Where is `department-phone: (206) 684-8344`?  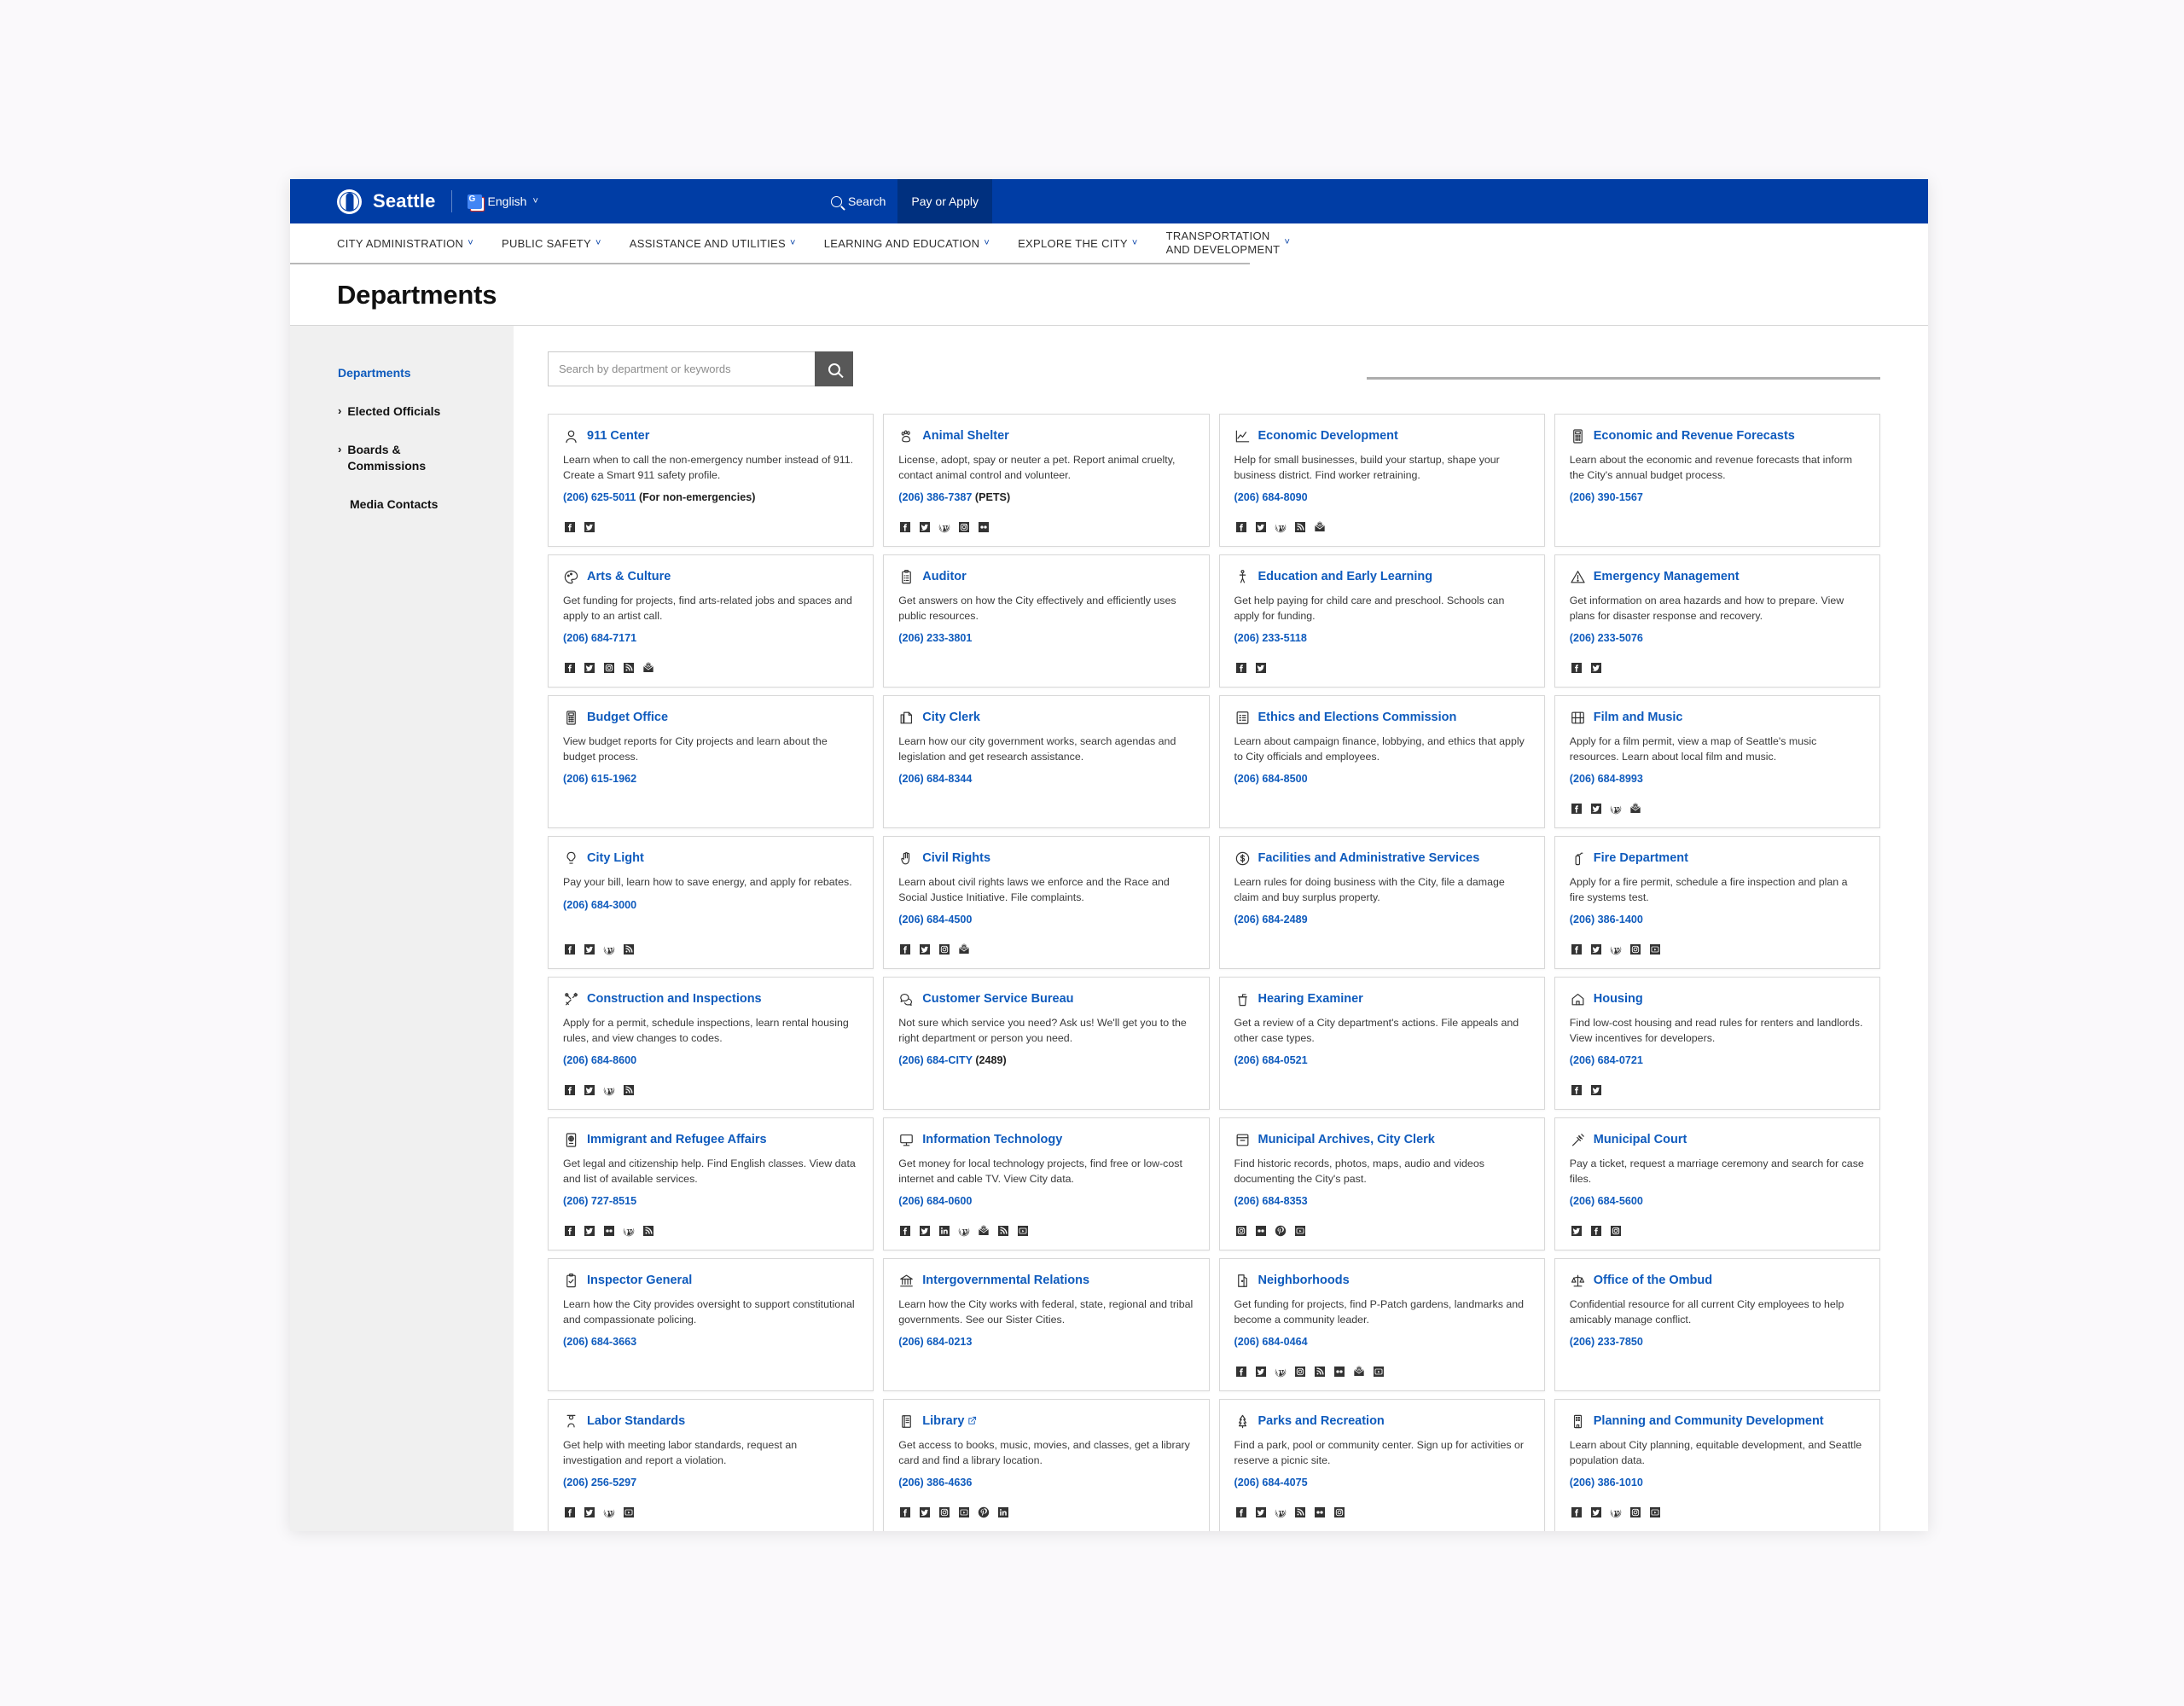 department-phone: (206) 684-8344 is located at coordinates (1046, 779).